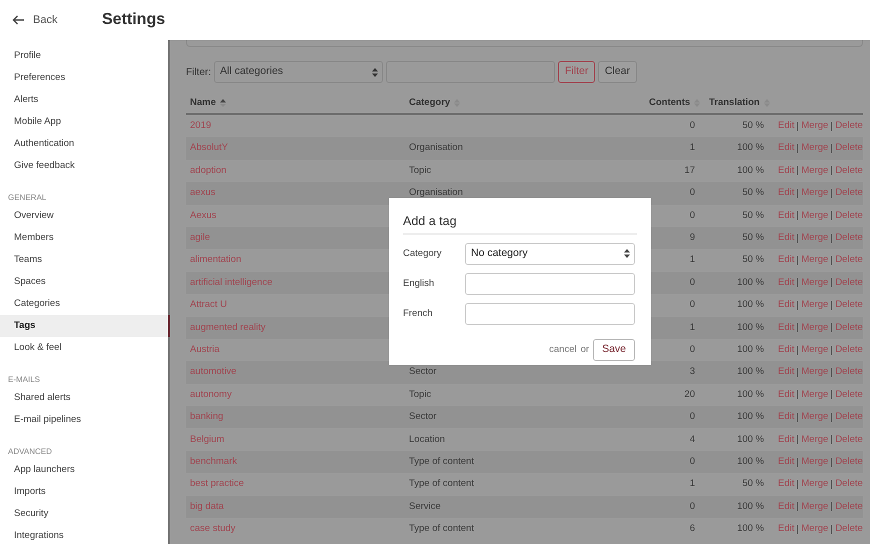 This screenshot has width=870, height=544. I want to click on sidebar-item: Preferences, so click(84, 78).